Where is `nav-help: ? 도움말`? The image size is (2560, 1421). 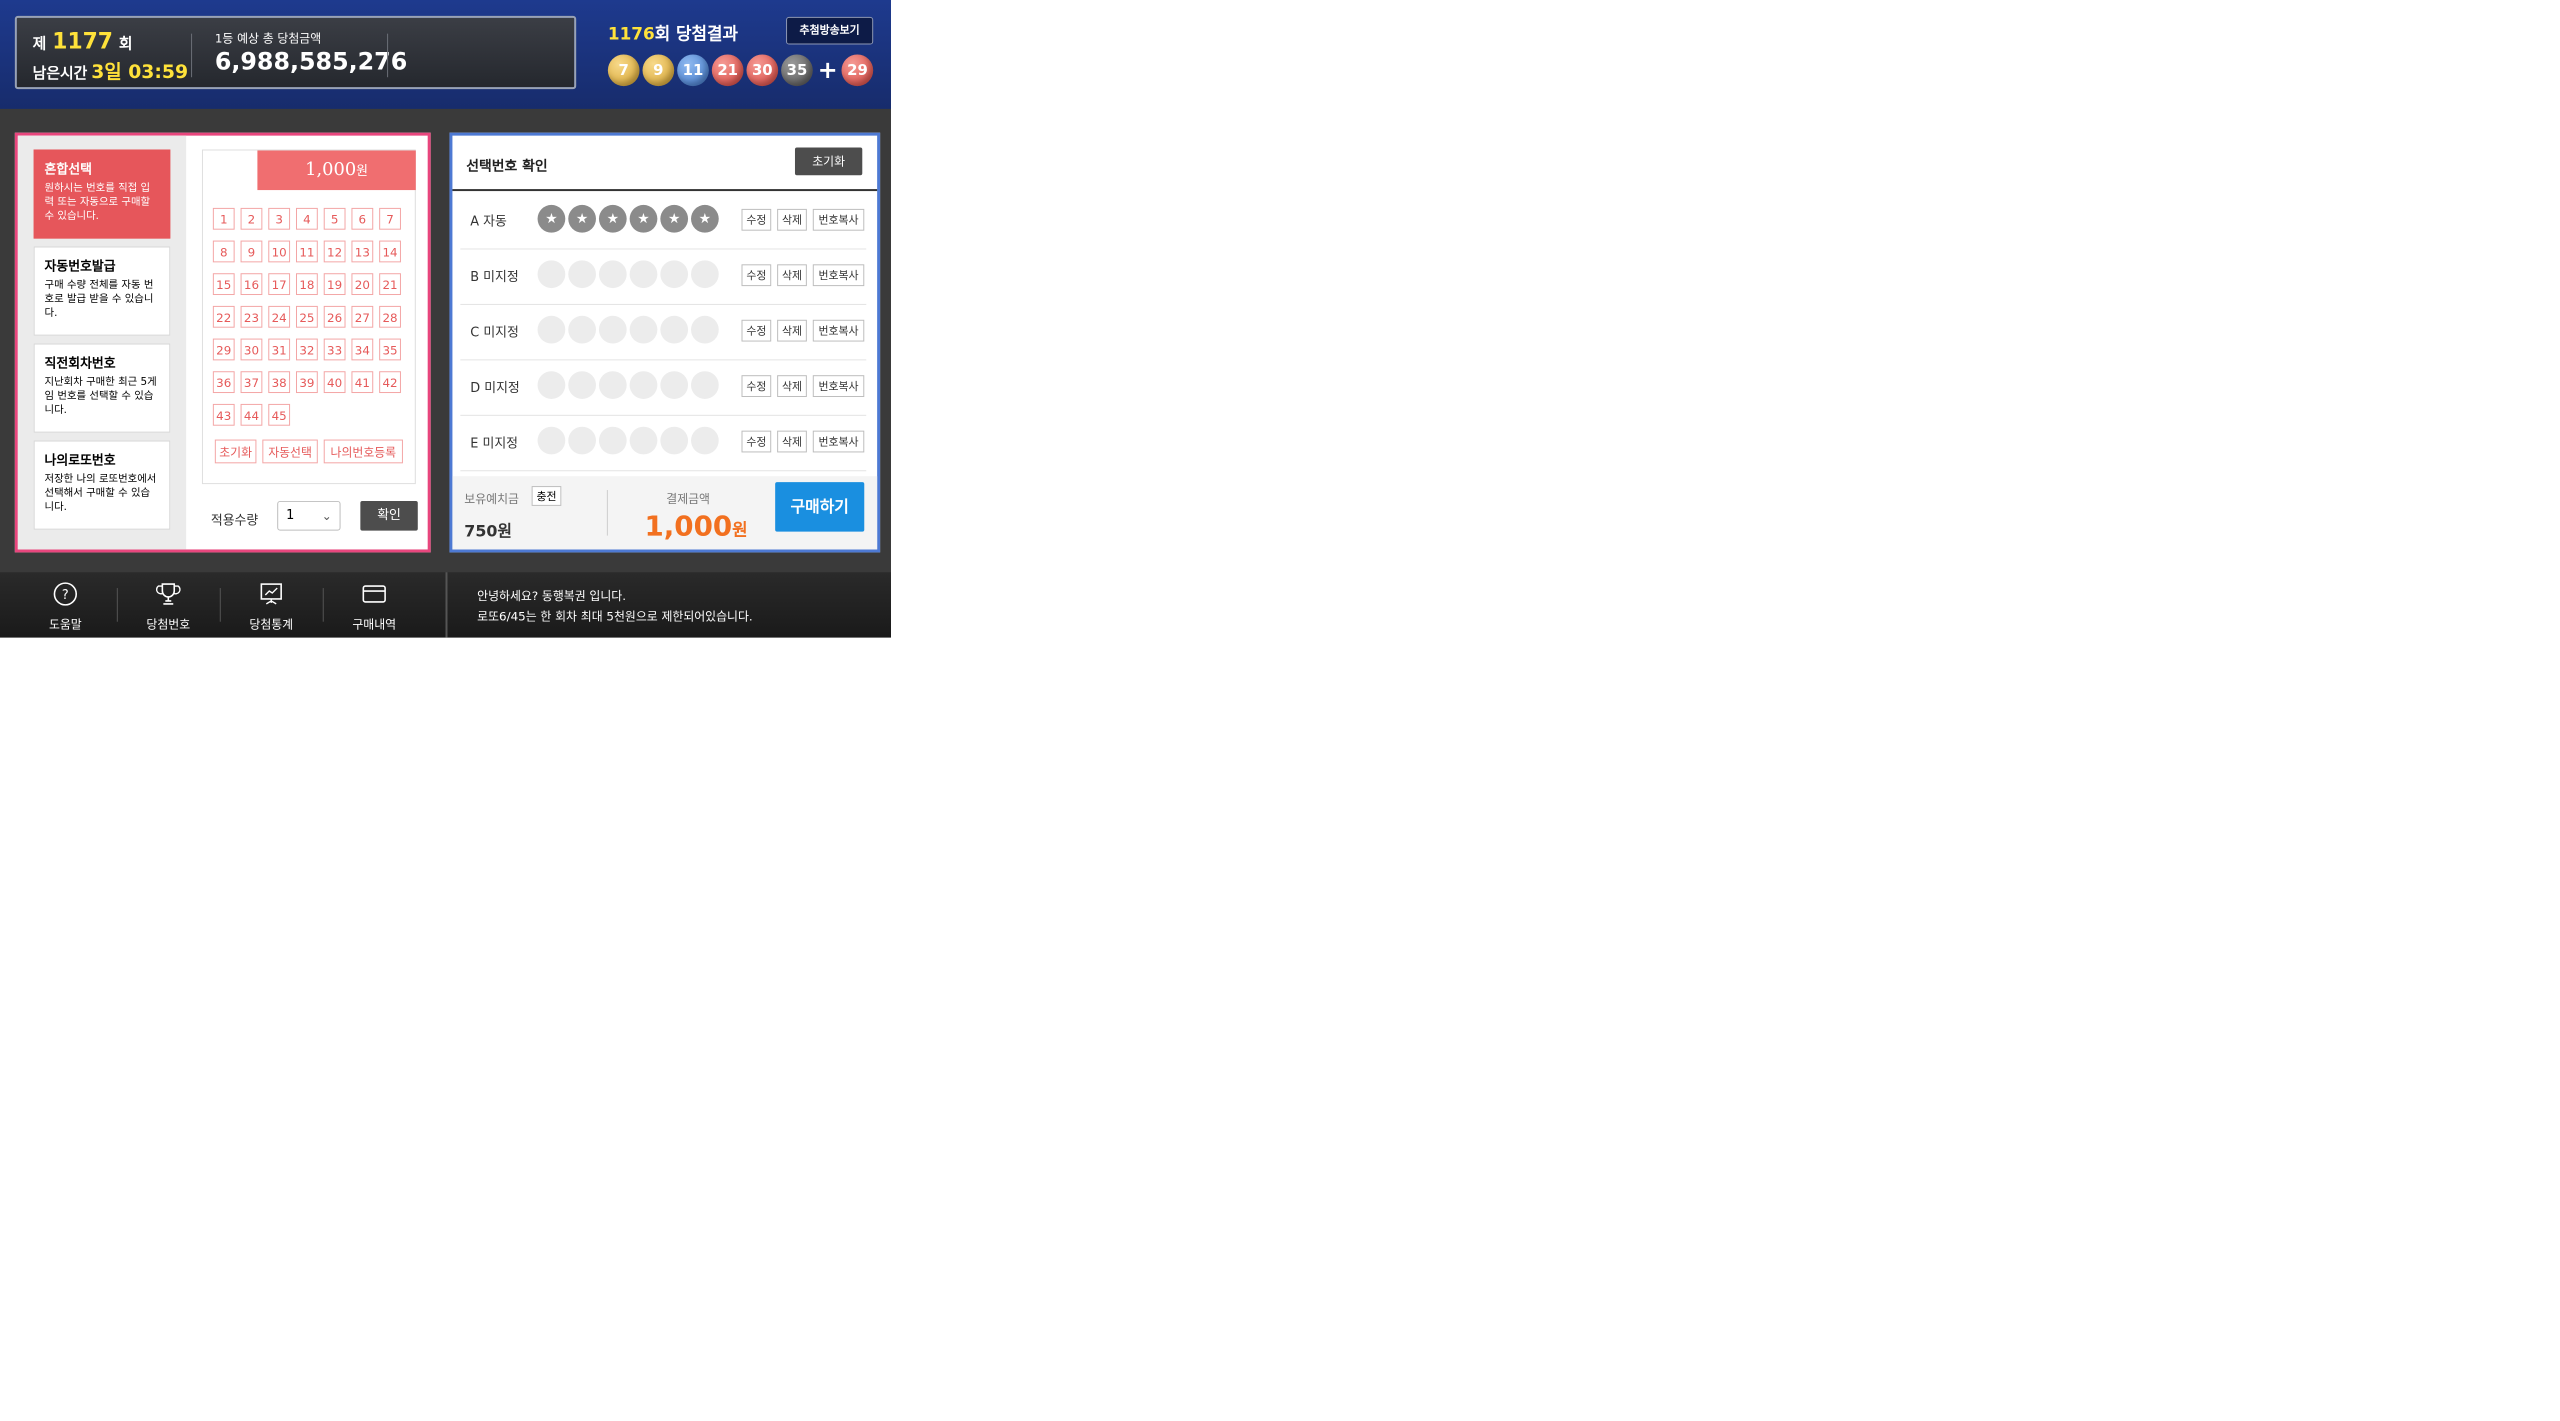 nav-help: ? 도움말 is located at coordinates (65, 604).